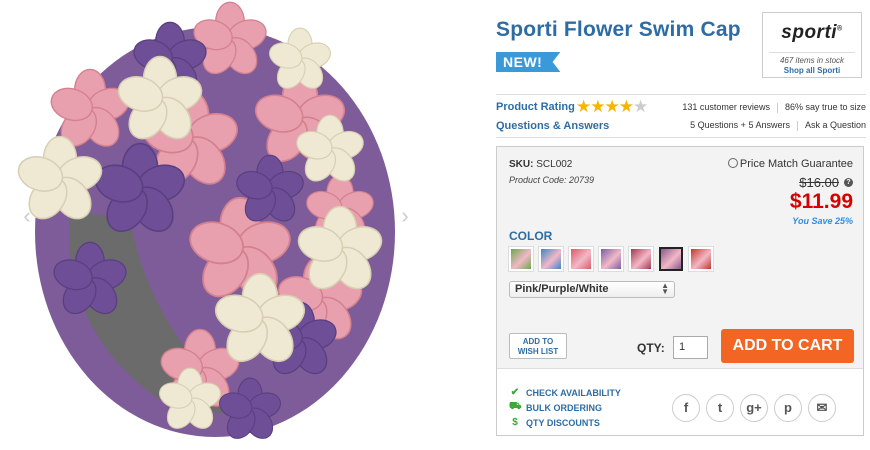  What do you see at coordinates (740, 125) in the screenshot?
I see `qa-count-link: 5 Questions + 5 Answers` at bounding box center [740, 125].